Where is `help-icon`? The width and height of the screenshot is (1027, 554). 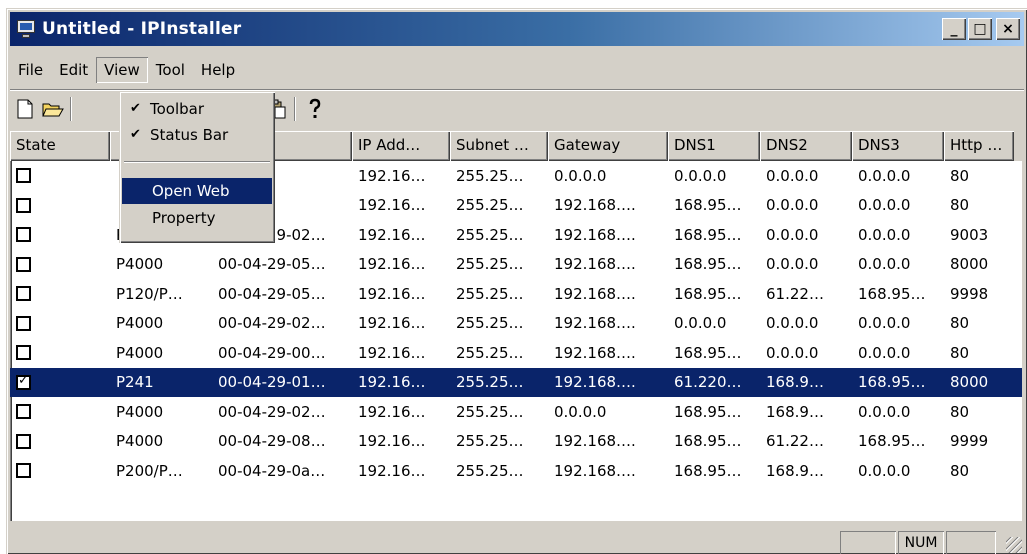
help-icon is located at coordinates (315, 109).